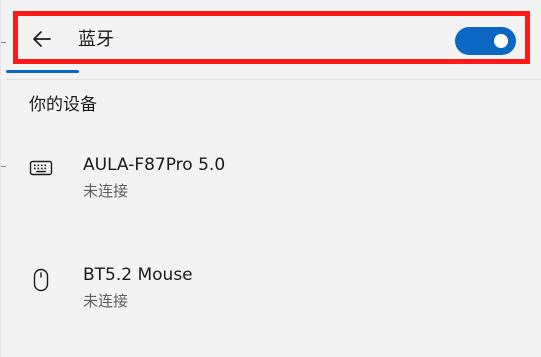 Image resolution: width=541 pixels, height=357 pixels. Describe the element at coordinates (271, 37) in the screenshot. I see `bluetooth-header: 蓝牙` at that location.